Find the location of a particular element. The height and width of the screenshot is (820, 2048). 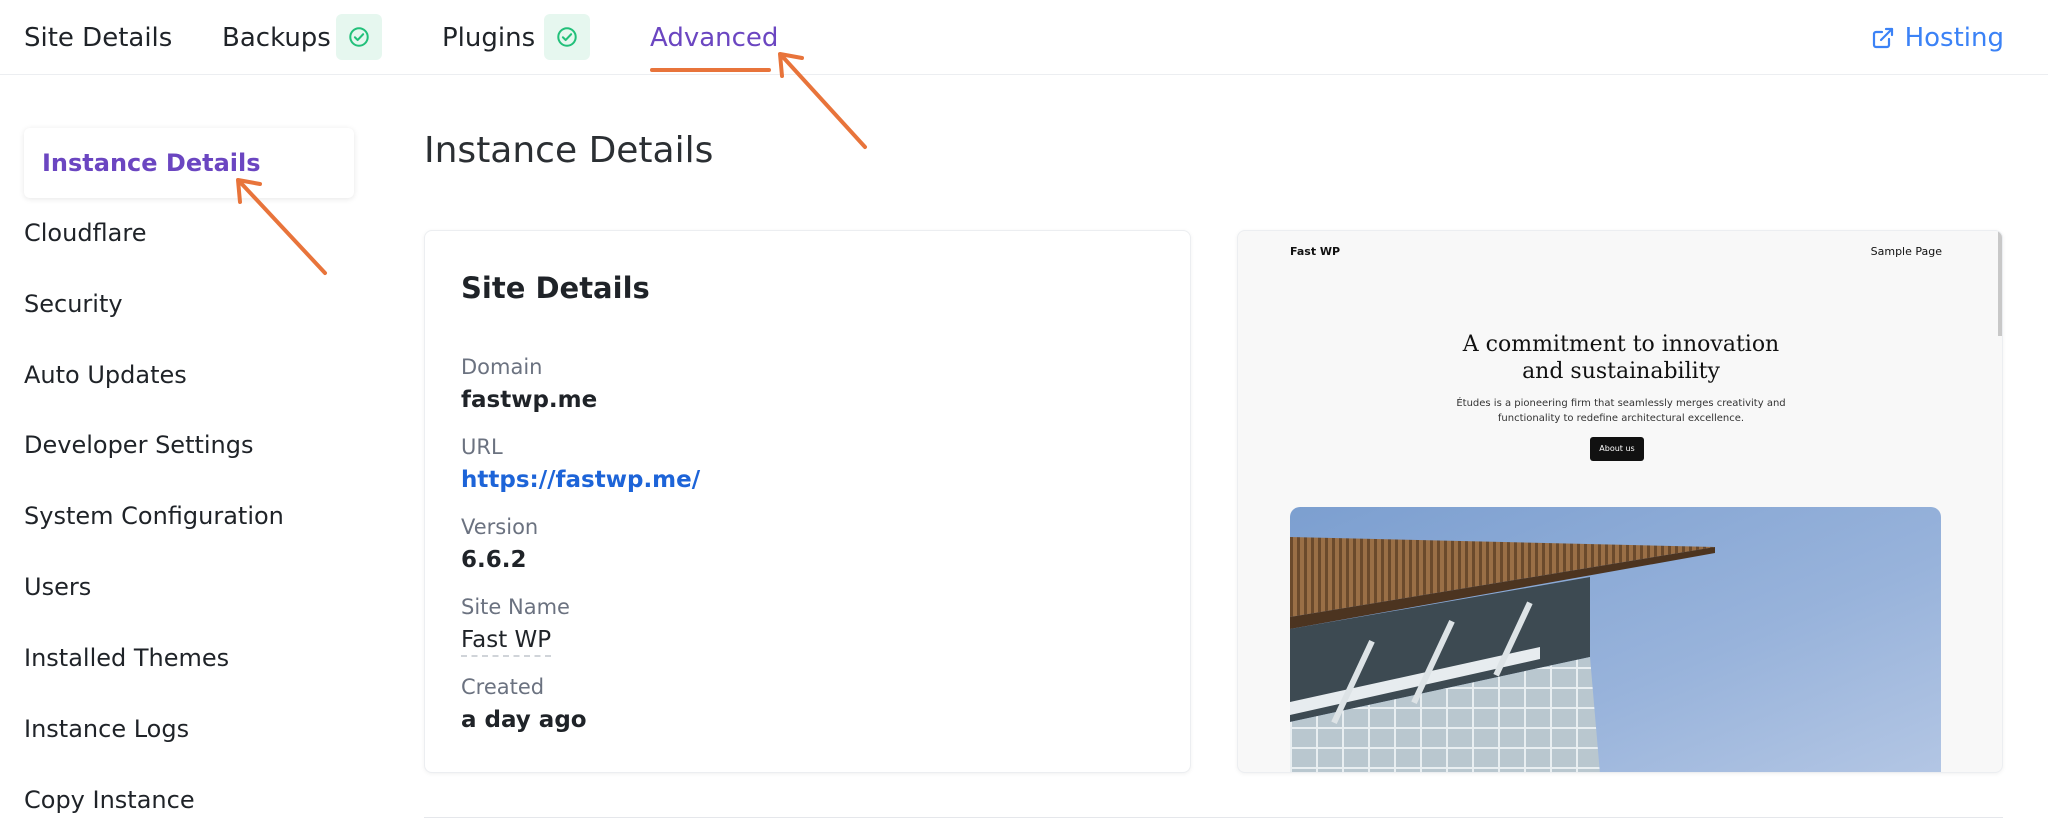

external-link-icon is located at coordinates (1882, 38).